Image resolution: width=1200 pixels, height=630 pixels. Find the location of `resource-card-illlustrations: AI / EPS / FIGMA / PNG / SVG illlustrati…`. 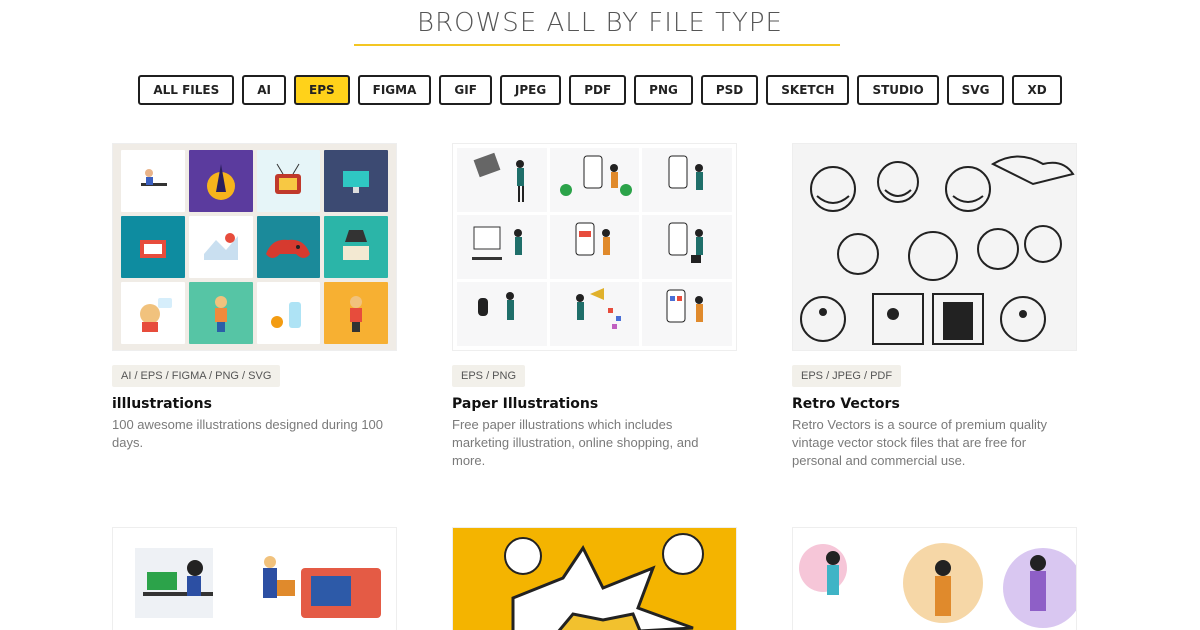

resource-card-illlustrations: AI / EPS / FIGMA / PNG / SVG illlustrati… is located at coordinates (257, 297).